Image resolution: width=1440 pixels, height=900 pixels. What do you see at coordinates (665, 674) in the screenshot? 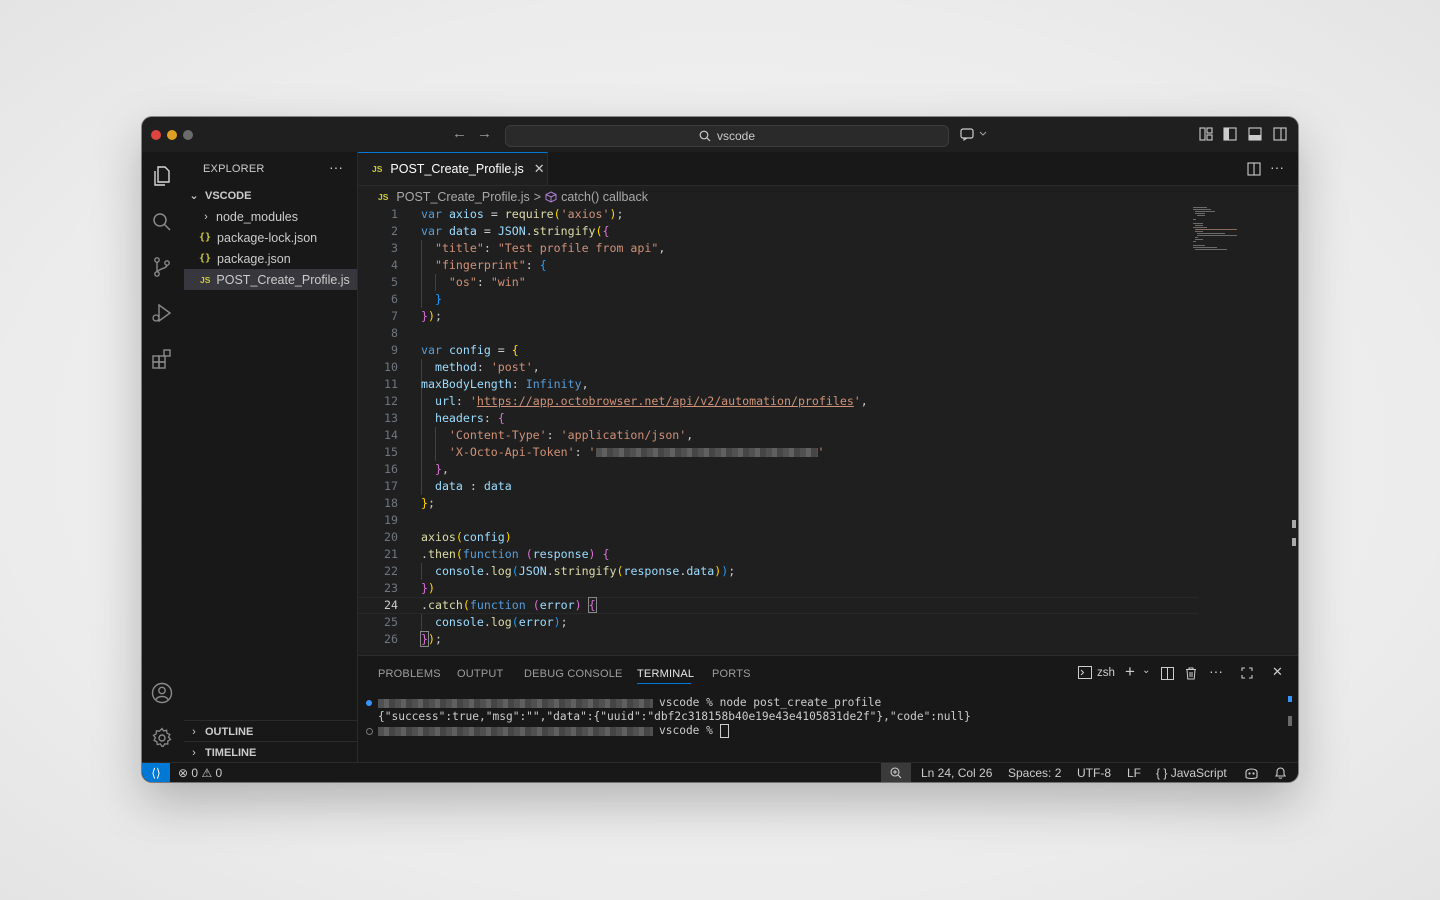
I see `tab-terminal: TERMINAL` at bounding box center [665, 674].